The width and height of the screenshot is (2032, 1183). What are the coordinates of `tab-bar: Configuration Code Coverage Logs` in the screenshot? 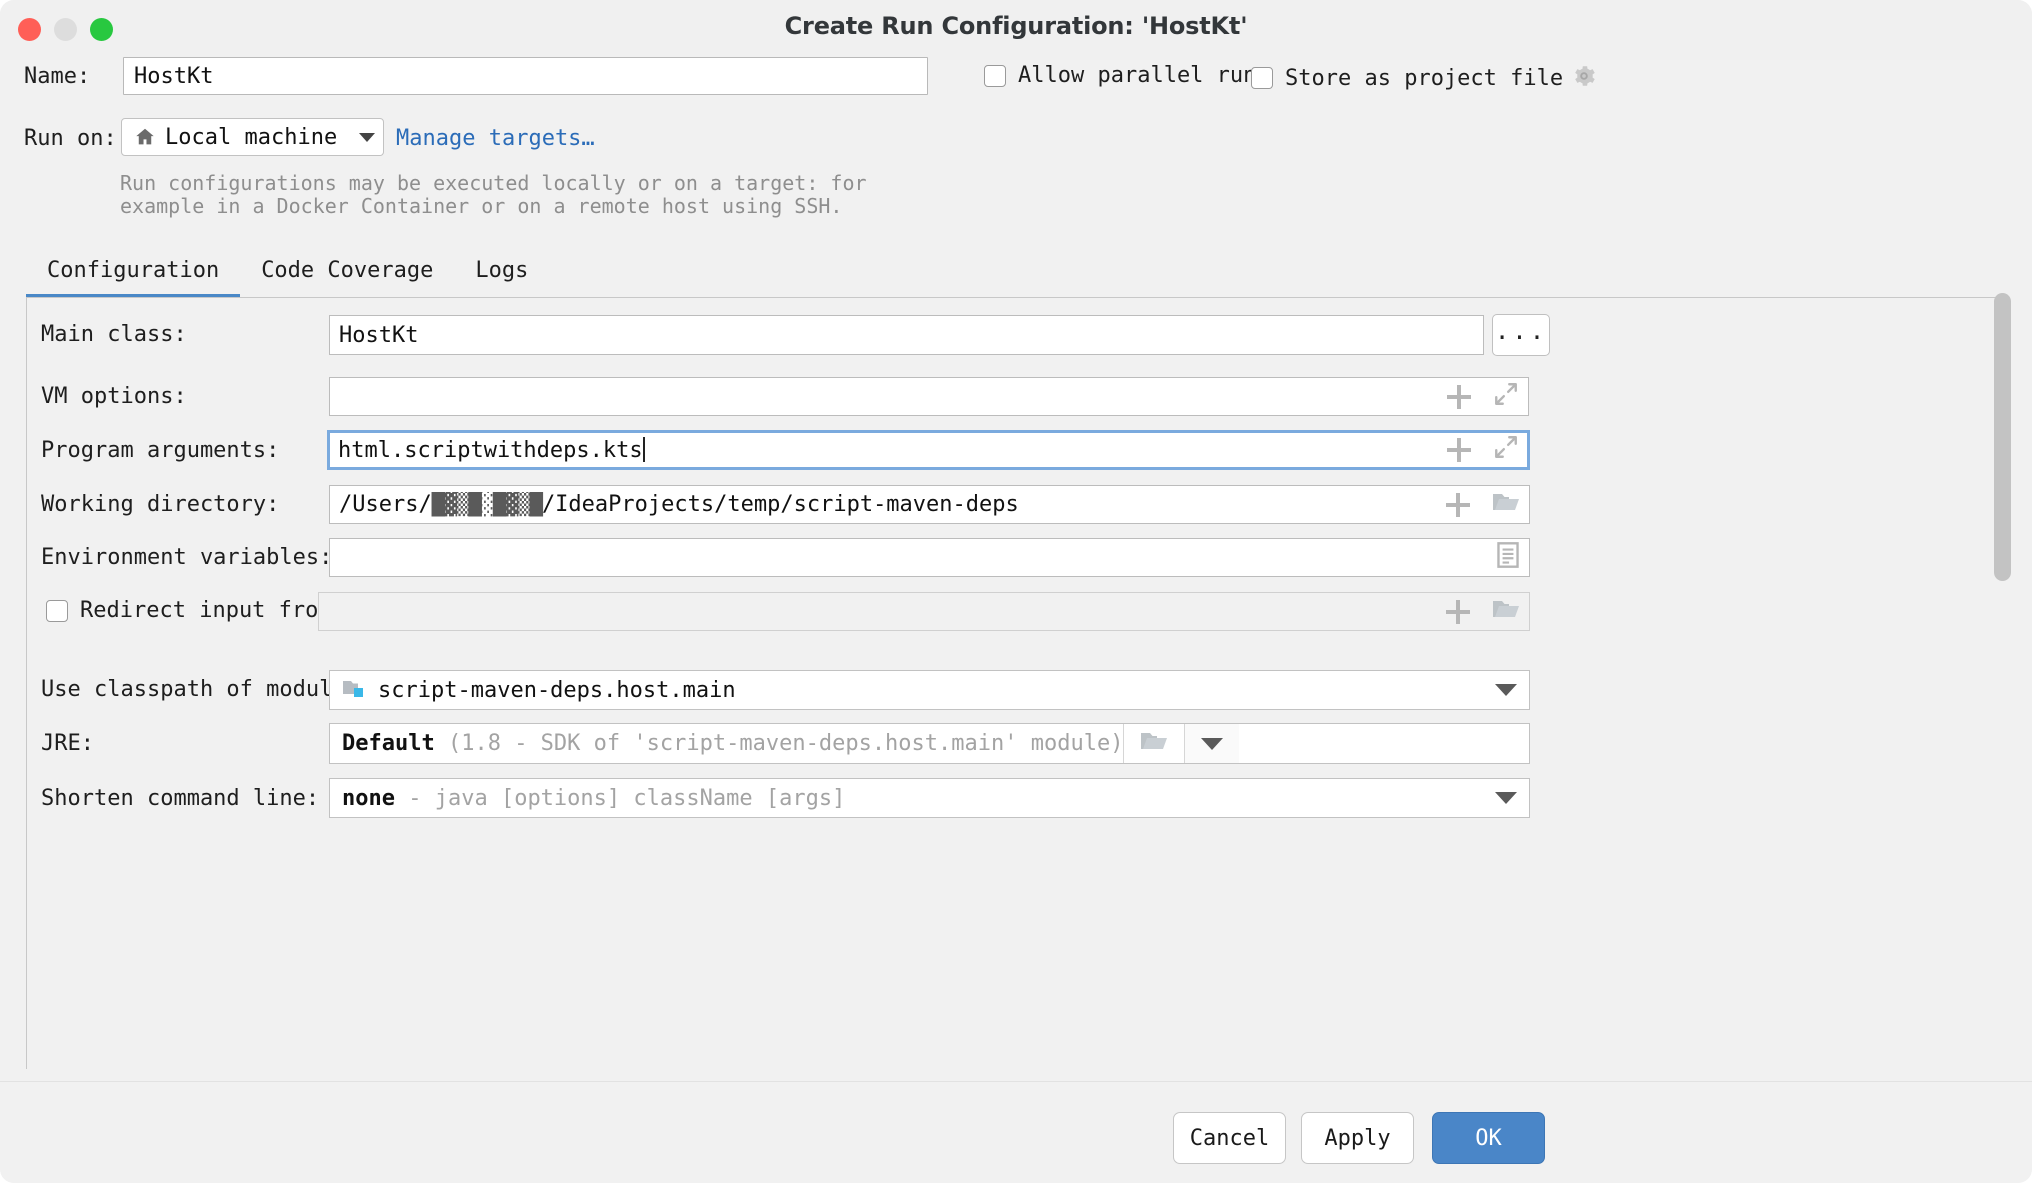 It's located at (287, 278).